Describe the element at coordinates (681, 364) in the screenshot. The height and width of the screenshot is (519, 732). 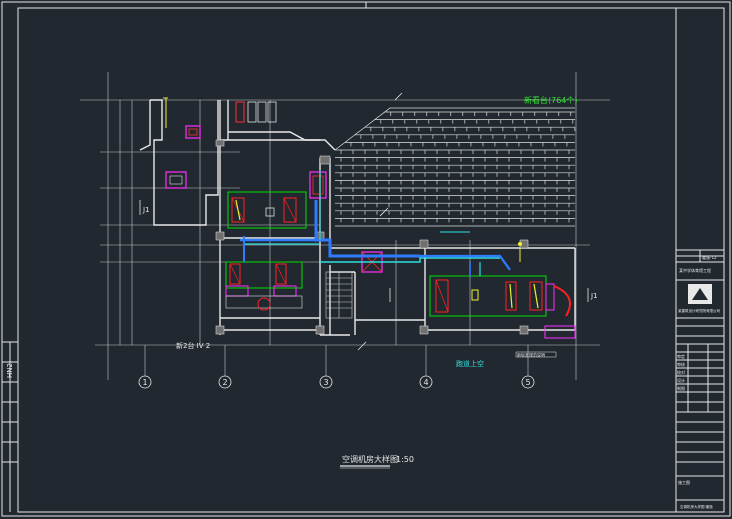
I see `approval-row-2: 审核` at that location.